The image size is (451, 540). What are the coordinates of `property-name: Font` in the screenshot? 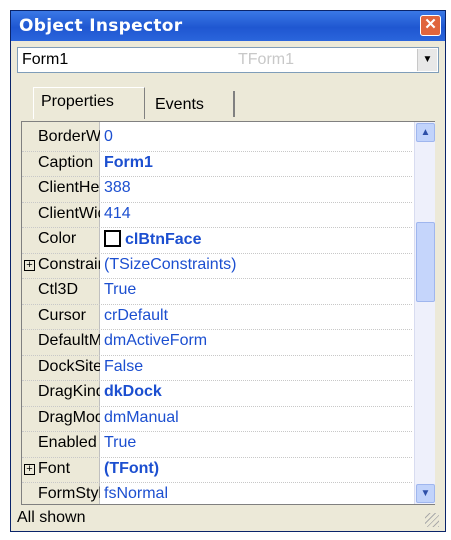 It's located at (54, 468).